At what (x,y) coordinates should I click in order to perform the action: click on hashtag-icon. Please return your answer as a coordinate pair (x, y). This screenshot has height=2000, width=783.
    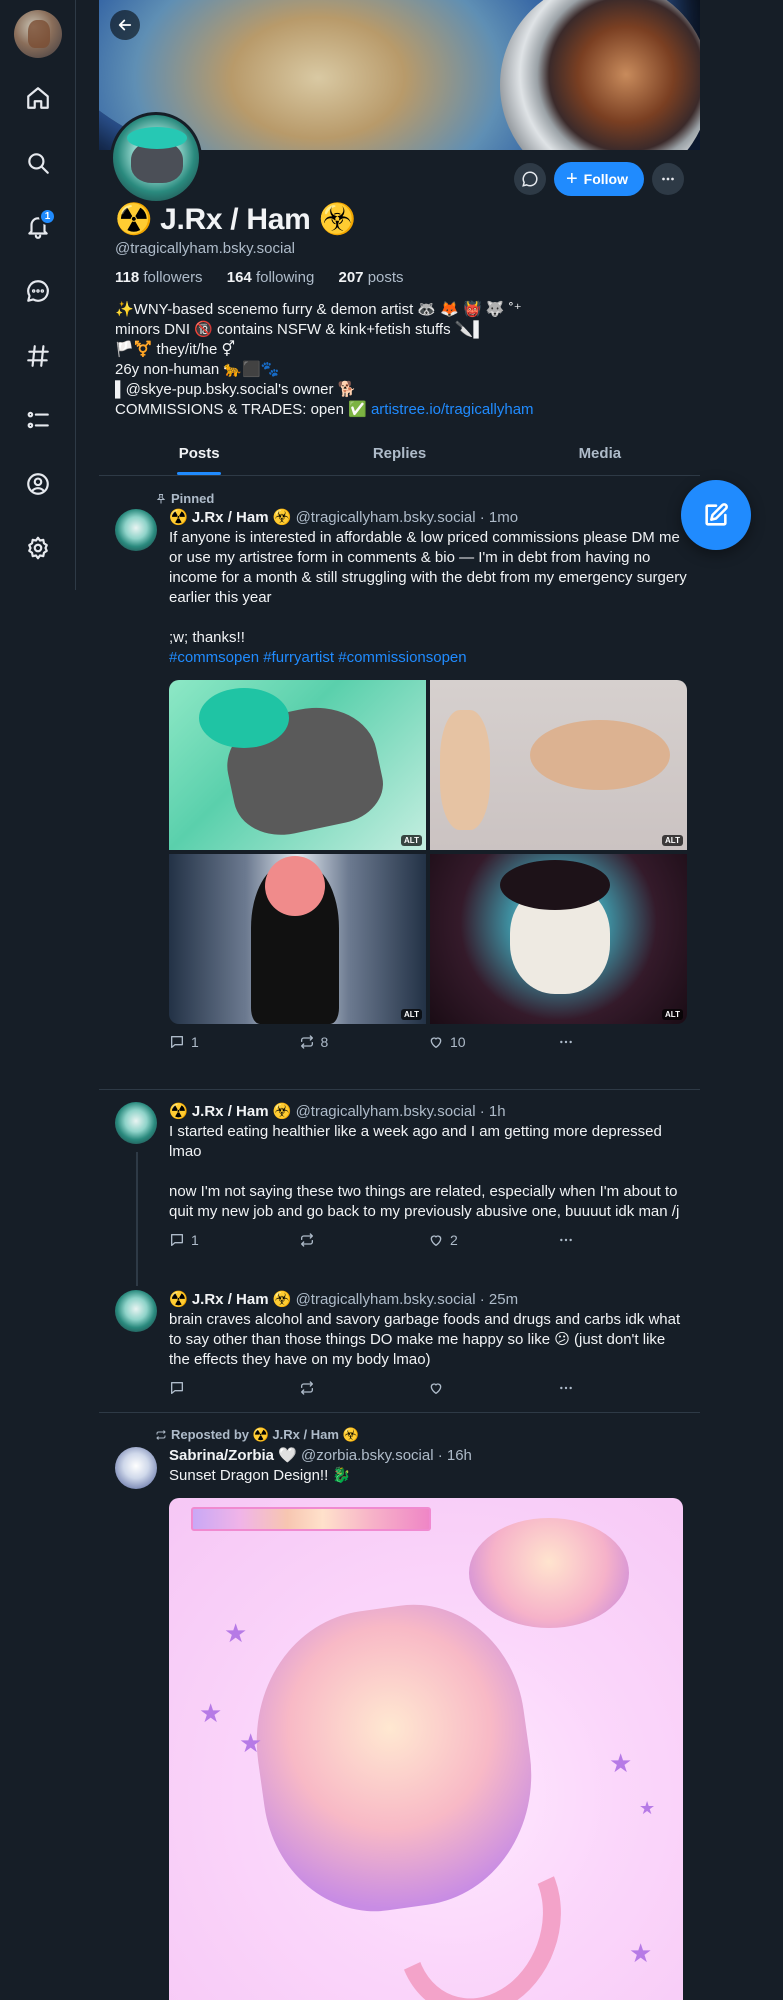
    Looking at the image, I should click on (38, 356).